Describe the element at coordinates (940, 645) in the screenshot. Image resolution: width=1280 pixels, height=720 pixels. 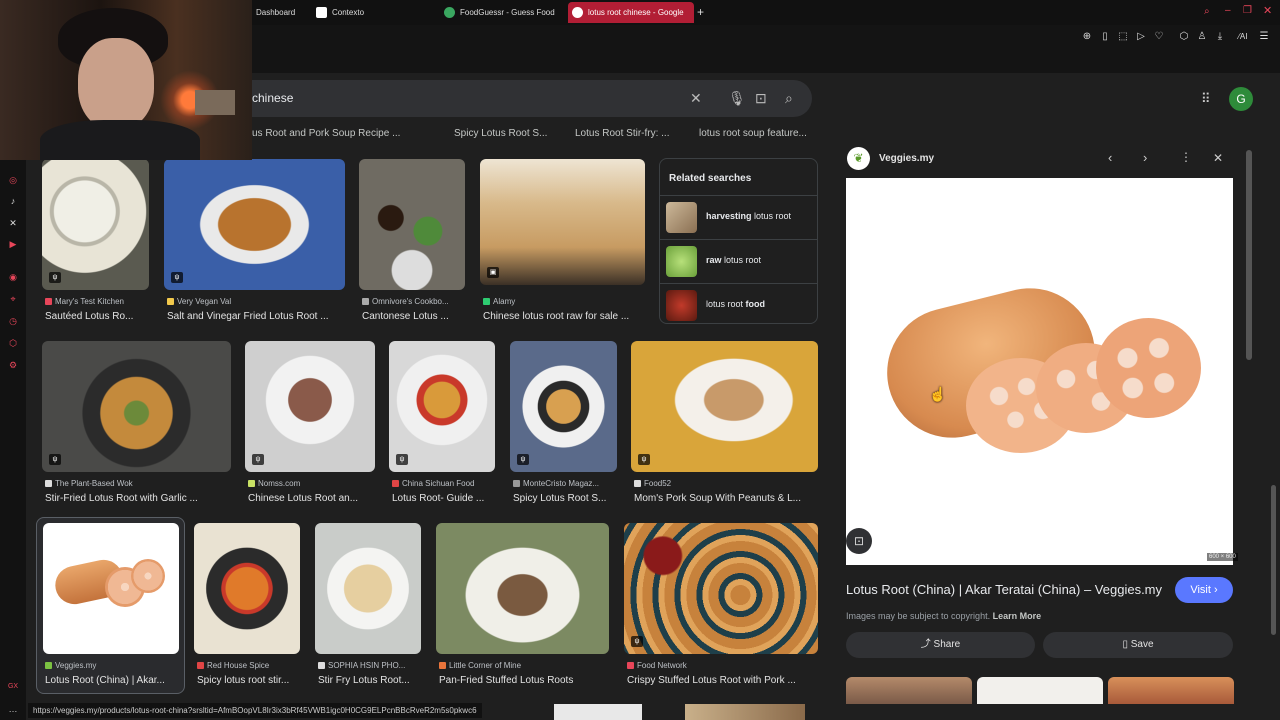
I see `share-button: ⤴ Share` at that location.